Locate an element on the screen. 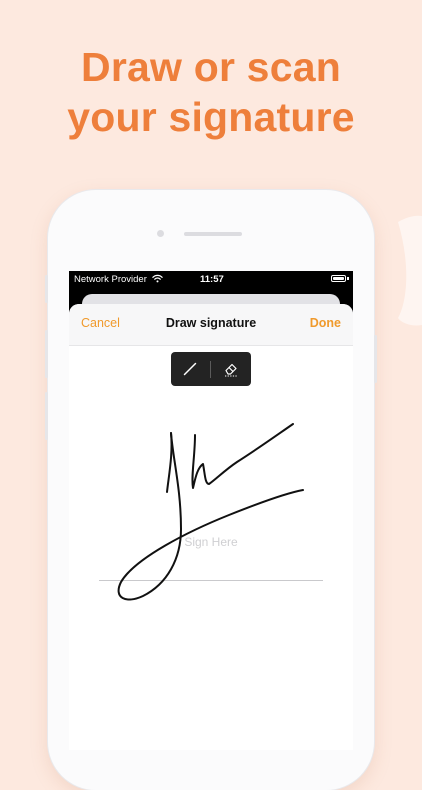 Image resolution: width=422 pixels, height=790 pixels. signature-stroke-hook is located at coordinates (169, 462).